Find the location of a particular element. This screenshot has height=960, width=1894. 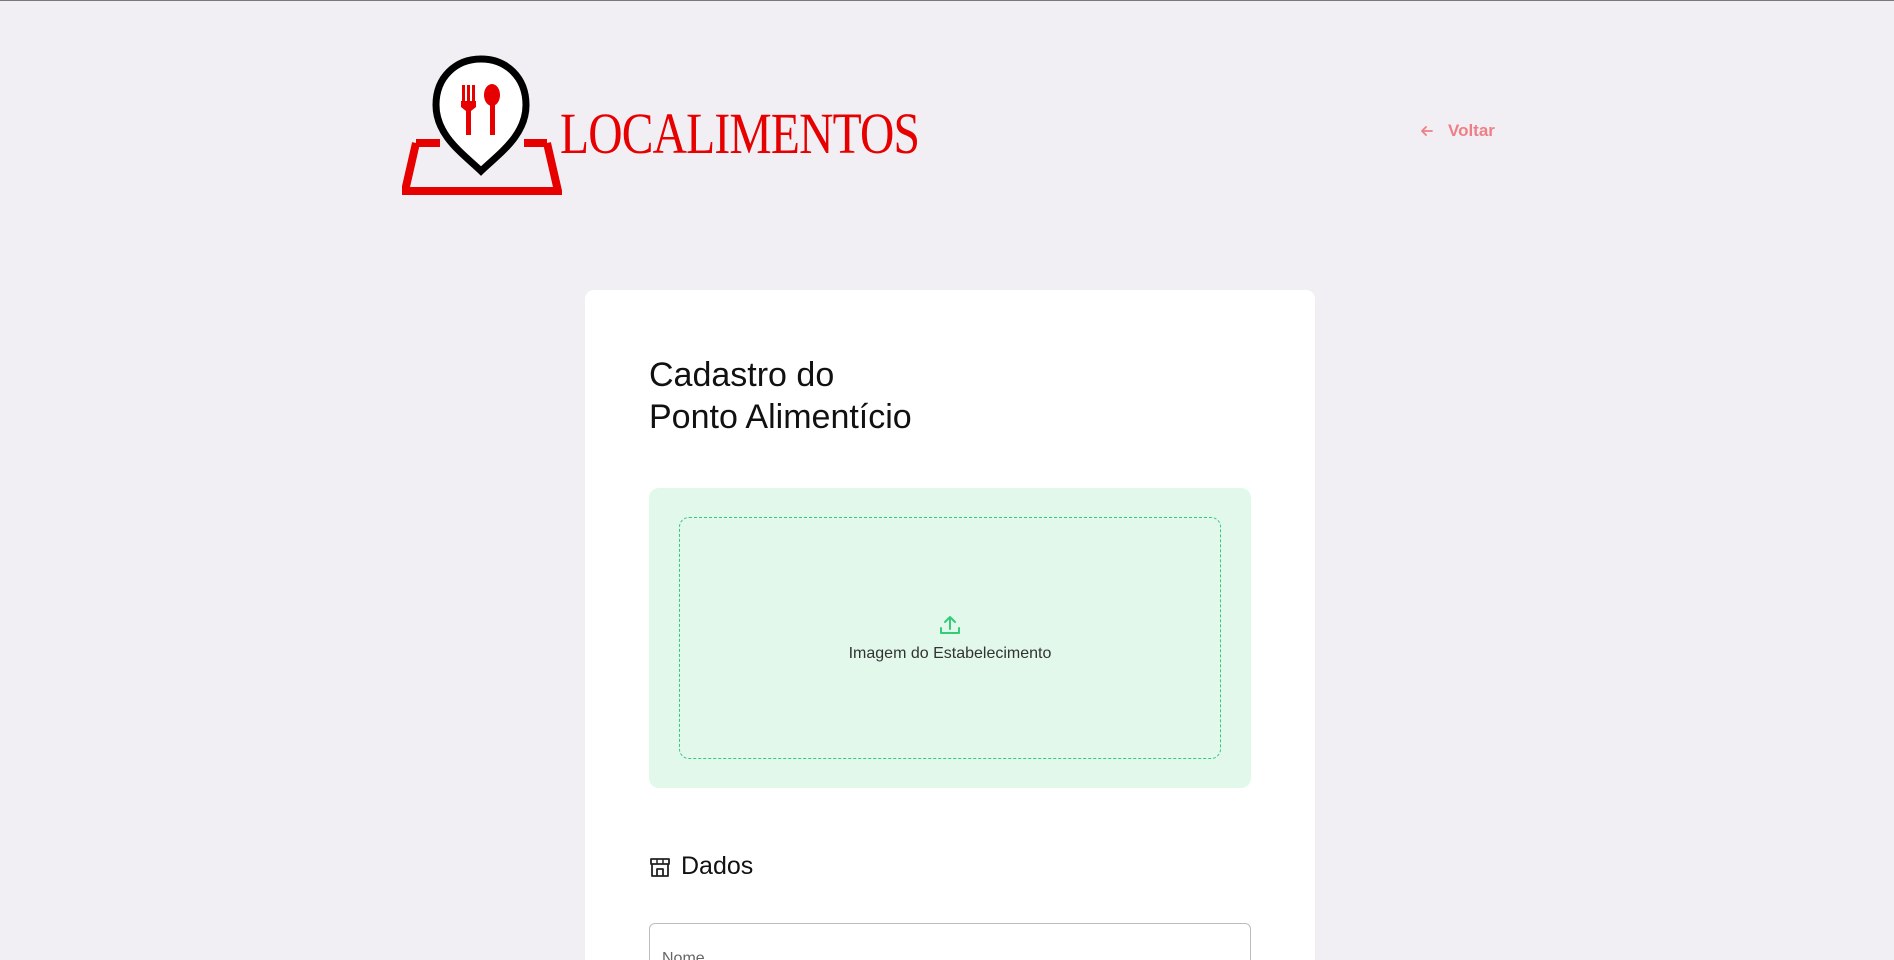

back-link: Voltar is located at coordinates (1457, 131).